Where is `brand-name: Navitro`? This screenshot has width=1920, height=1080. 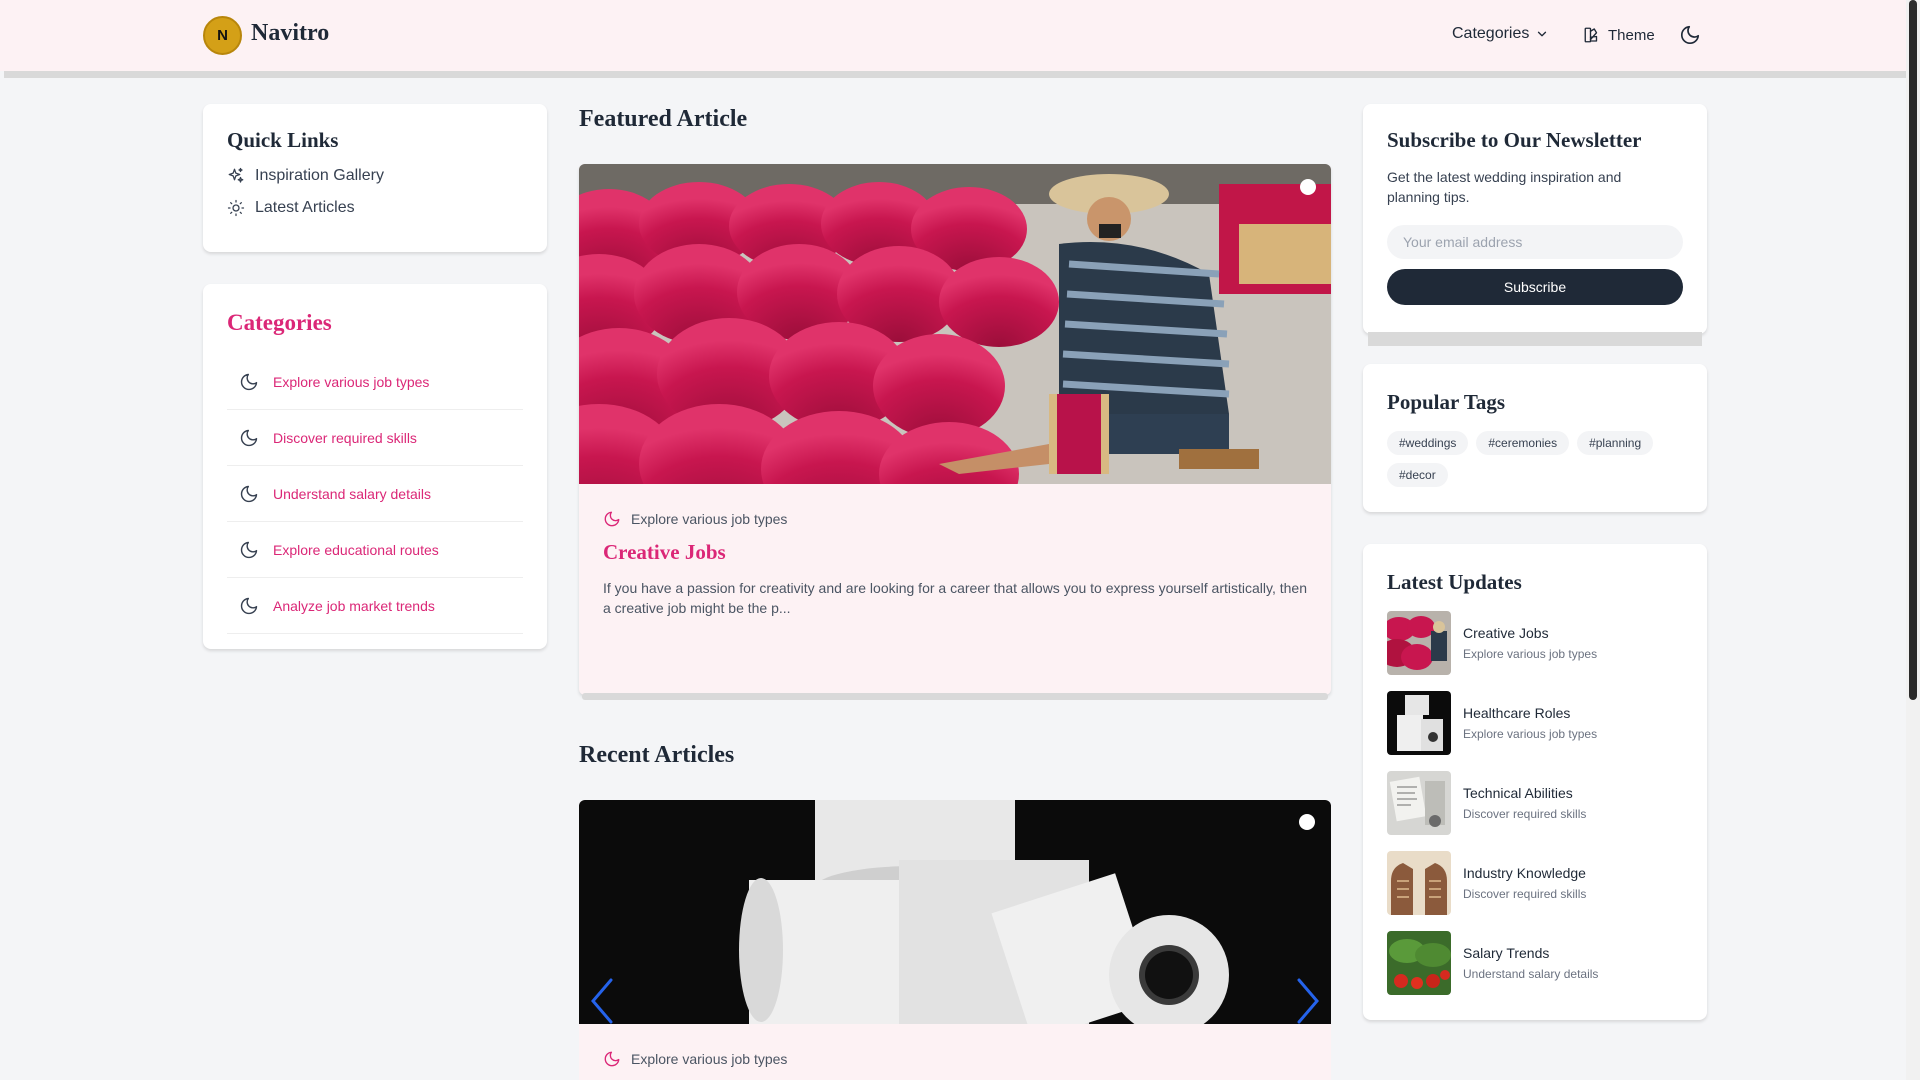
brand-name: Navitro is located at coordinates (290, 33).